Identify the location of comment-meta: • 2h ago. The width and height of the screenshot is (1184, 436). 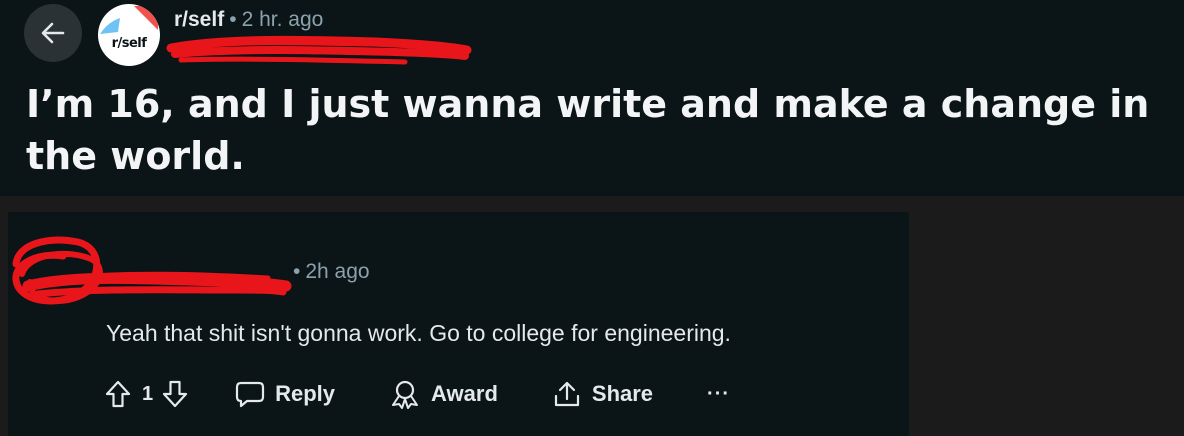
(329, 272).